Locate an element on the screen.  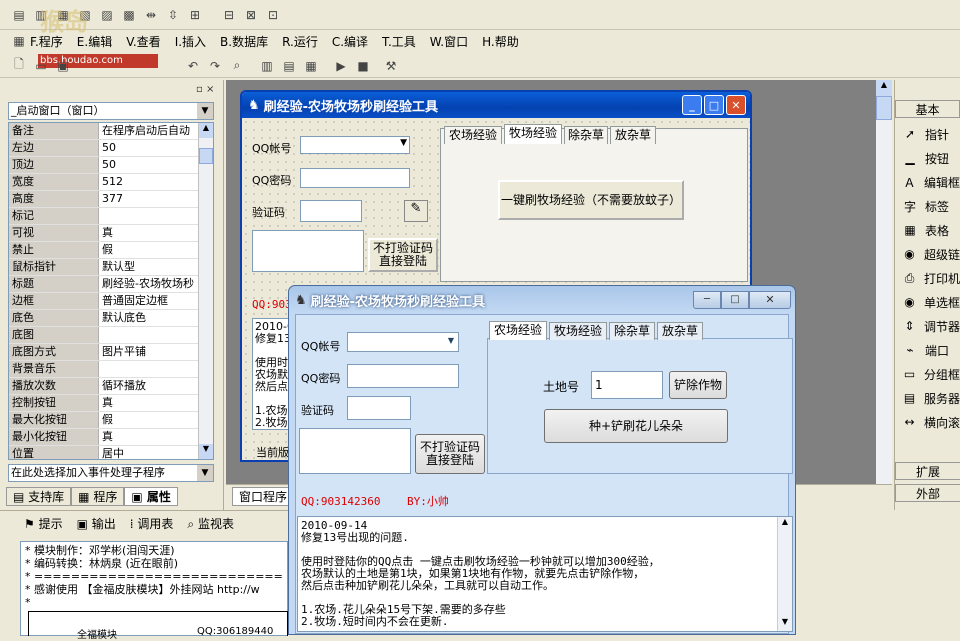
property-value: 默认型 is located at coordinates (156, 267).